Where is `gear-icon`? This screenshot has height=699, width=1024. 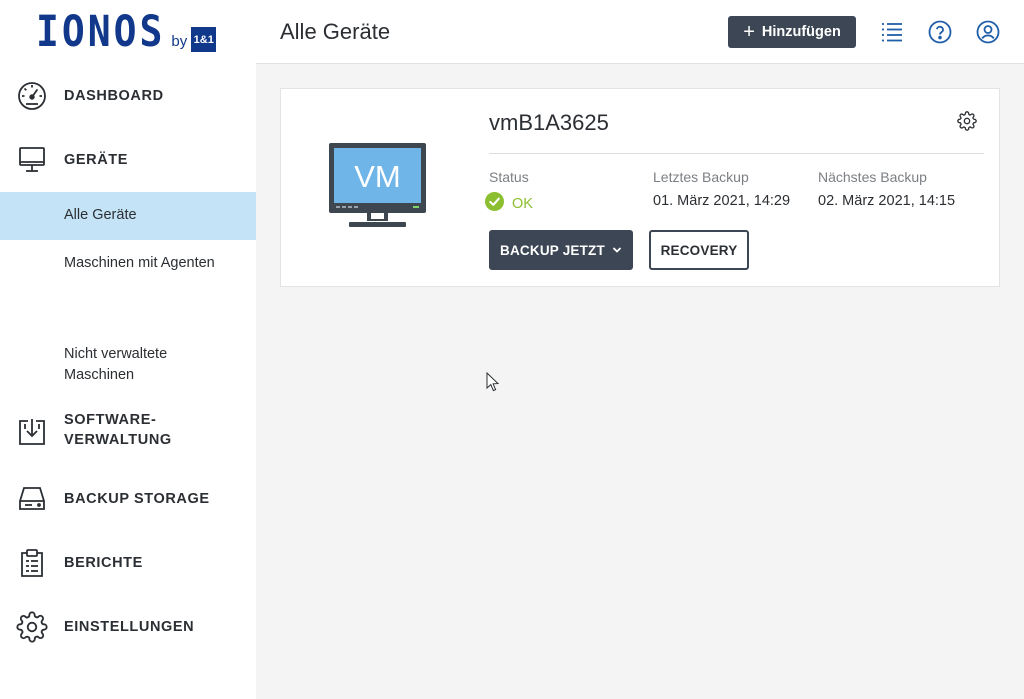
gear-icon is located at coordinates (32, 627).